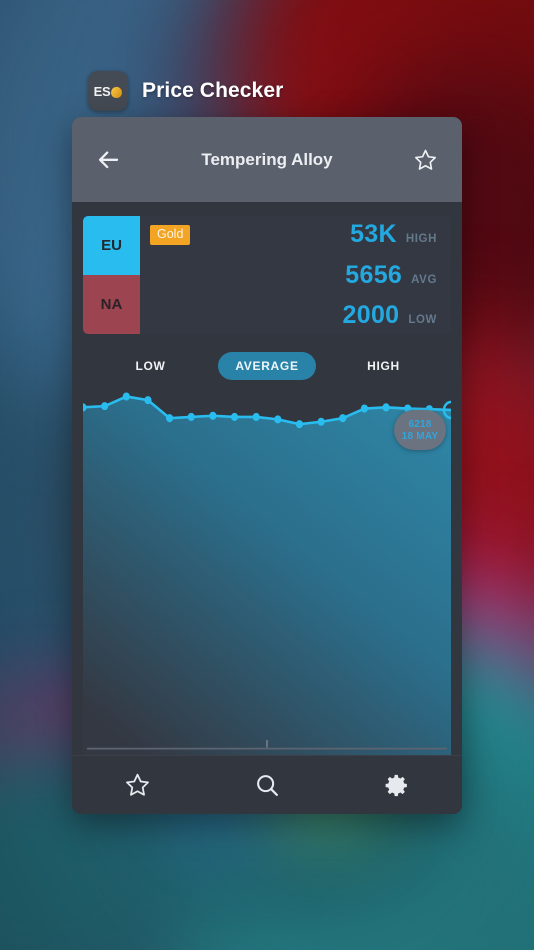 The image size is (534, 950). I want to click on nav-favorites-button, so click(137, 785).